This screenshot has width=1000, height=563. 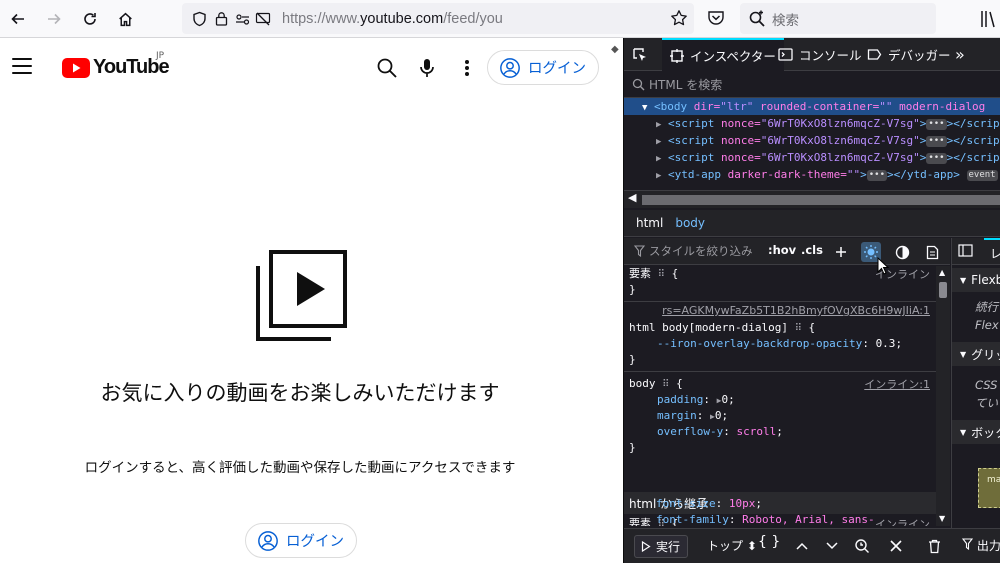 What do you see at coordinates (992, 251) in the screenshot?
I see `tab-layout: レ` at bounding box center [992, 251].